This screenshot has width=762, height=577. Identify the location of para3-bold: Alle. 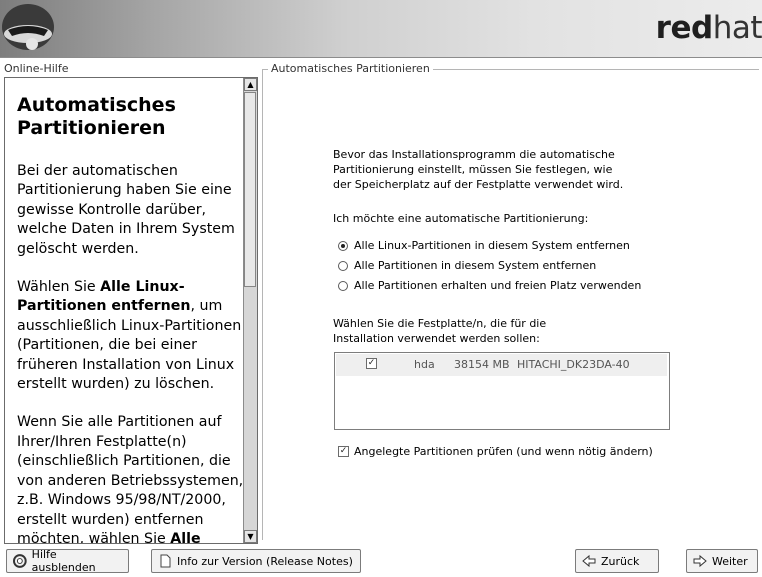
(185, 536).